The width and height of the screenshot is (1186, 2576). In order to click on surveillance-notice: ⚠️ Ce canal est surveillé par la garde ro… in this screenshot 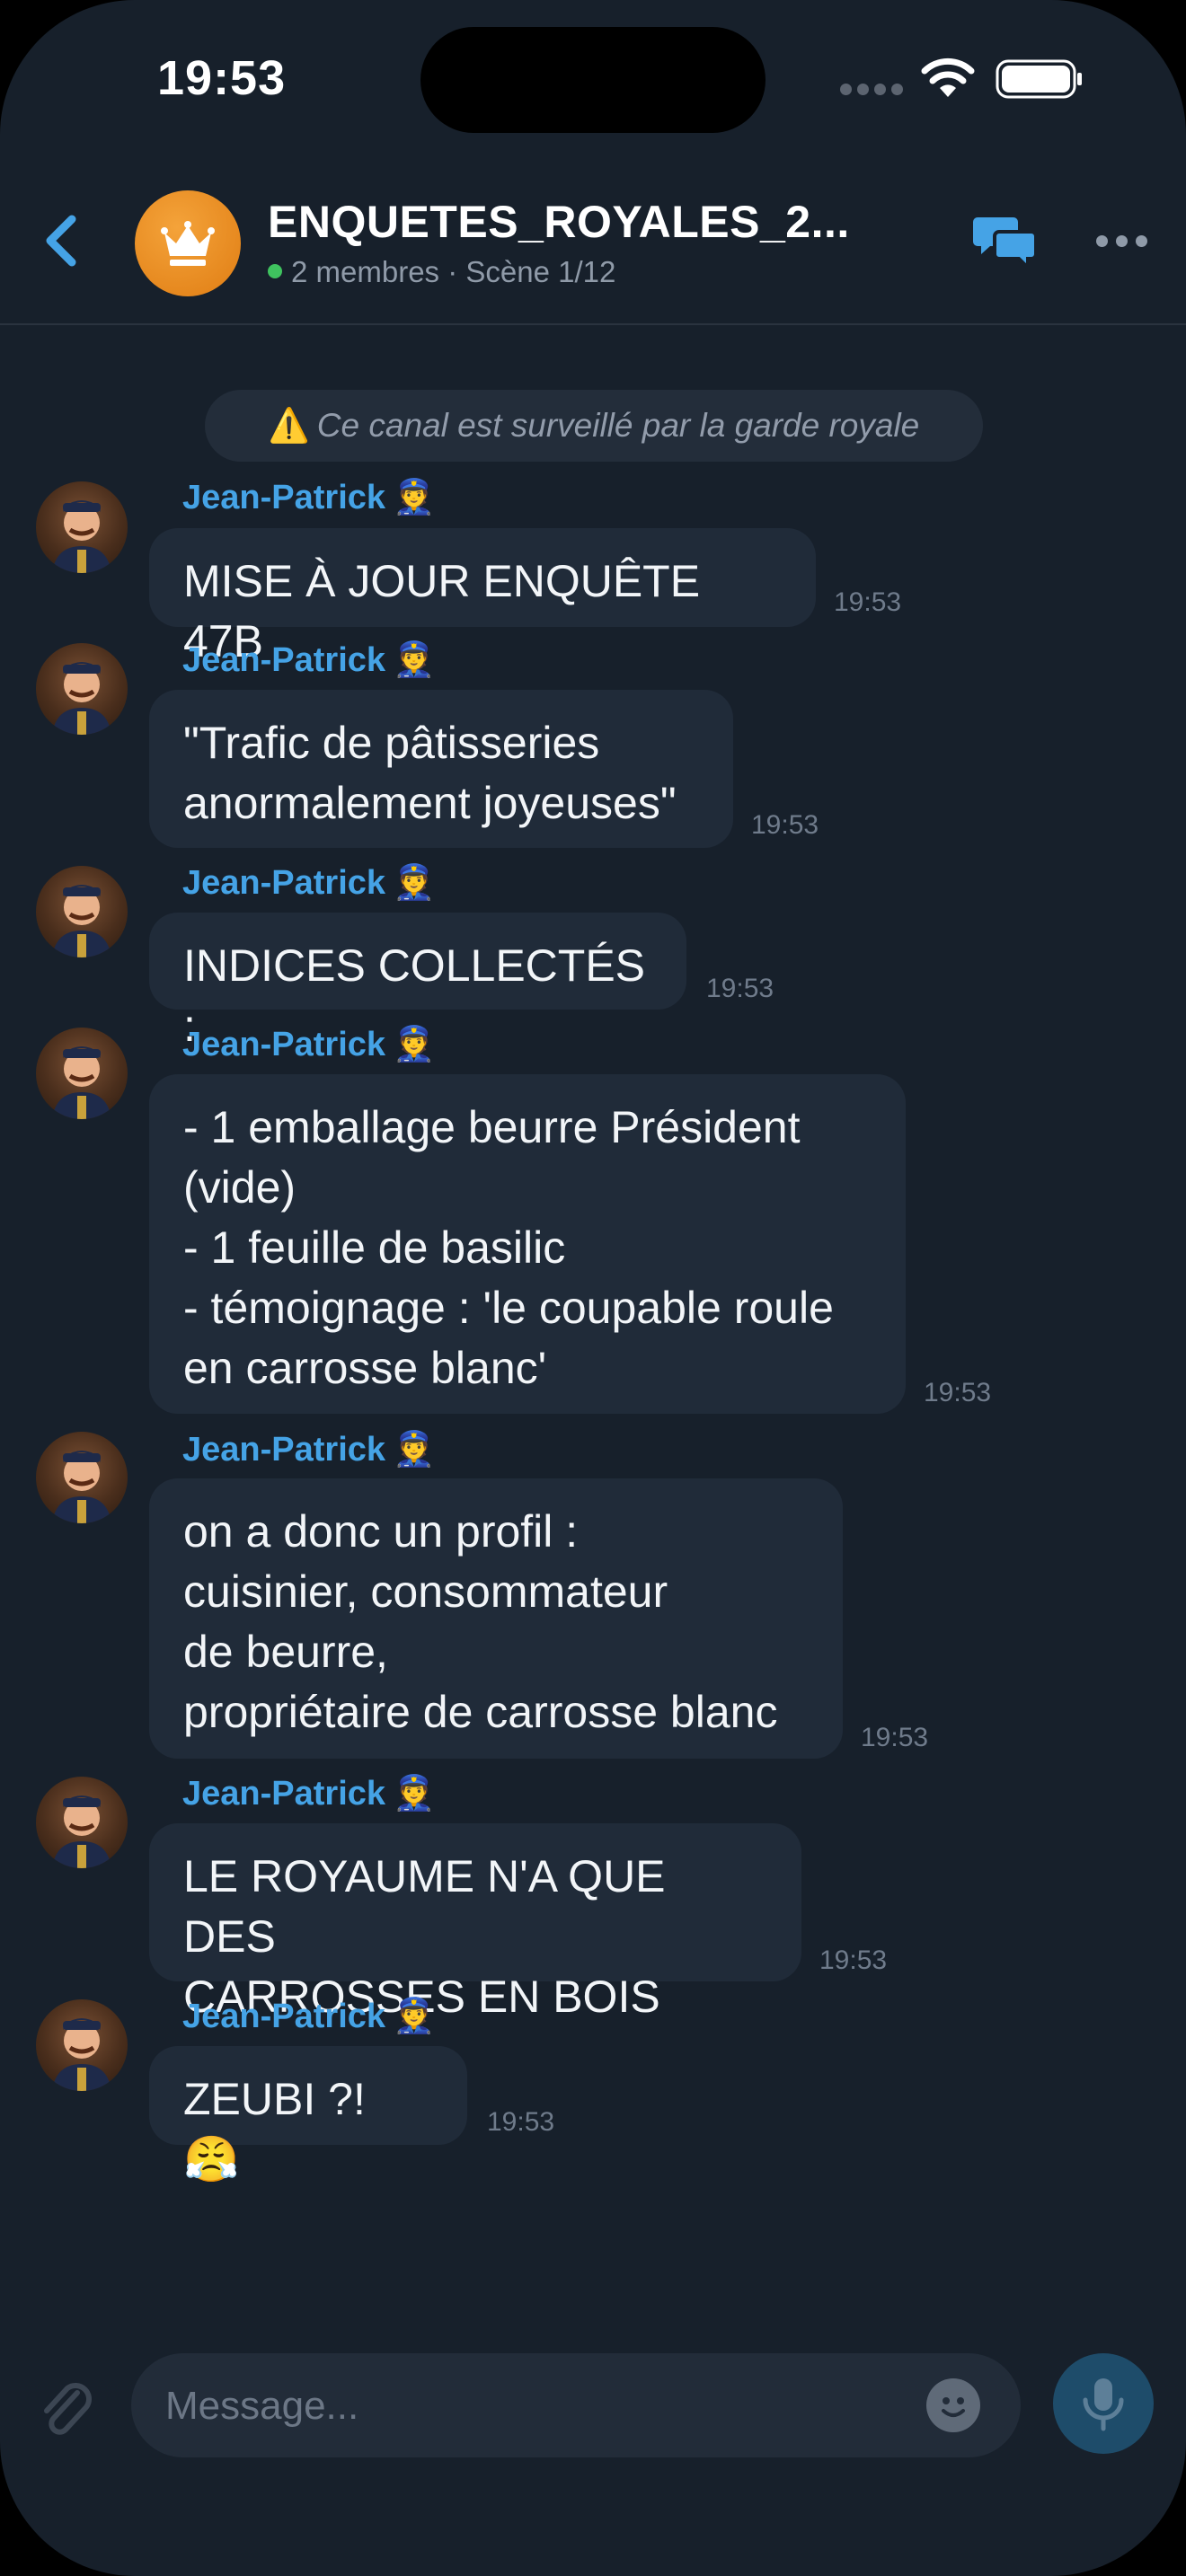, I will do `click(594, 426)`.